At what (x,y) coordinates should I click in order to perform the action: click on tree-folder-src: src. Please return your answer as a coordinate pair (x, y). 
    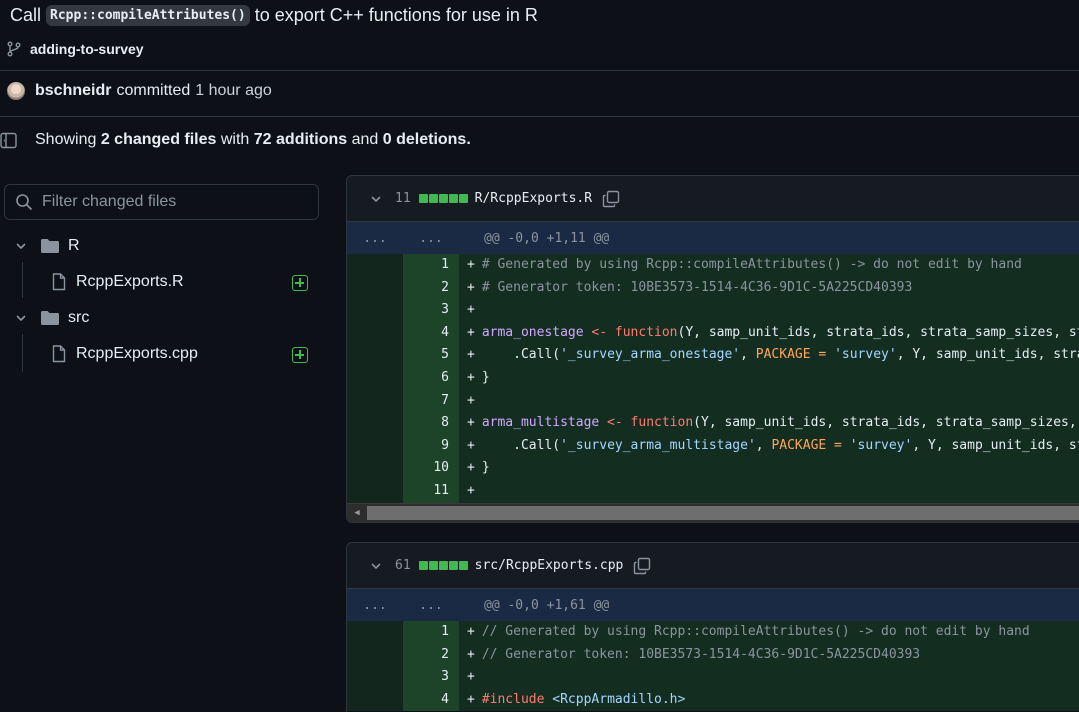
    Looking at the image, I should click on (51, 318).